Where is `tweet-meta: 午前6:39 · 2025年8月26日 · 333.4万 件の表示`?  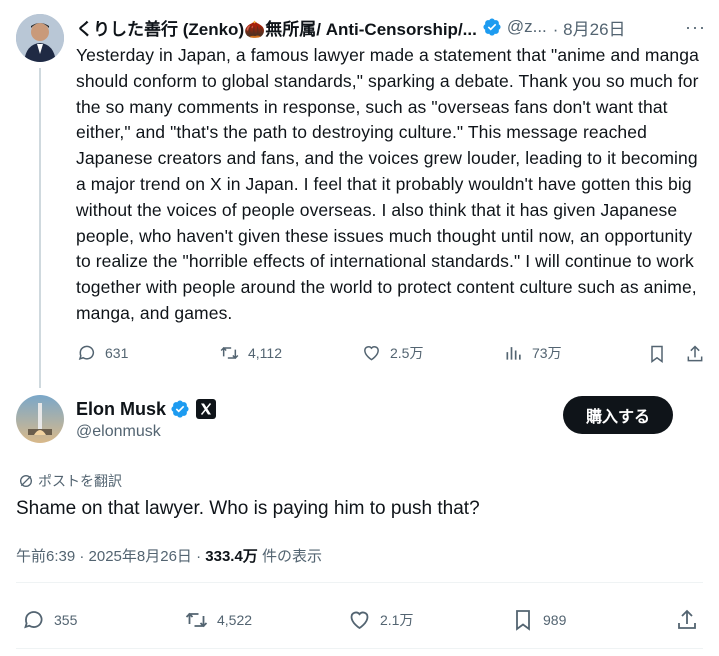
tweet-meta: 午前6:39 · 2025年8月26日 · 333.4万 件の表示 is located at coordinates (169, 555).